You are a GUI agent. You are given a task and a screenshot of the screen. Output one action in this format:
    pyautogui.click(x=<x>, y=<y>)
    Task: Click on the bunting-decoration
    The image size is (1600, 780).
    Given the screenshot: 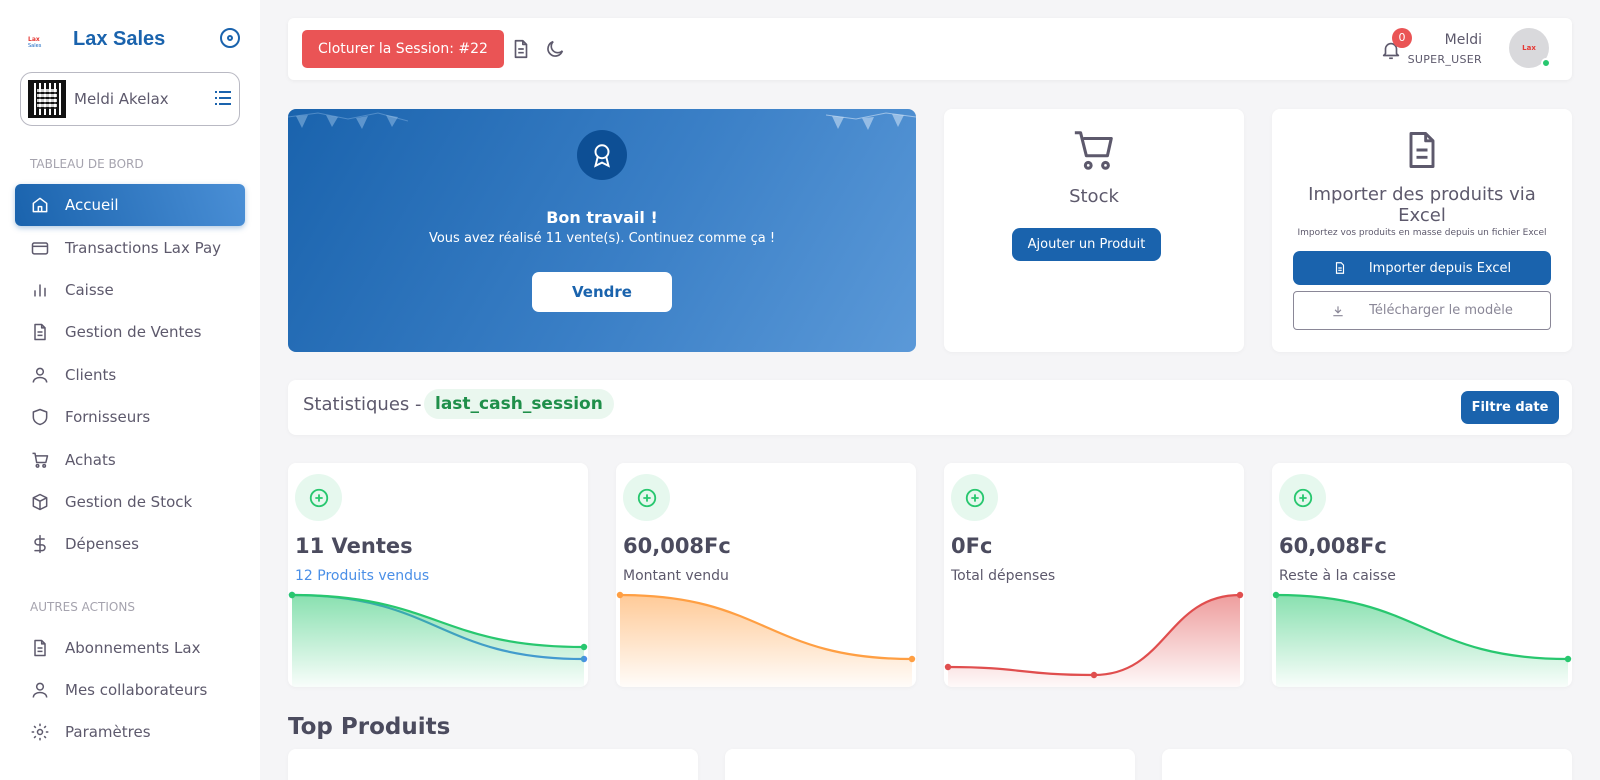 What is the action you would take?
    pyautogui.click(x=348, y=120)
    